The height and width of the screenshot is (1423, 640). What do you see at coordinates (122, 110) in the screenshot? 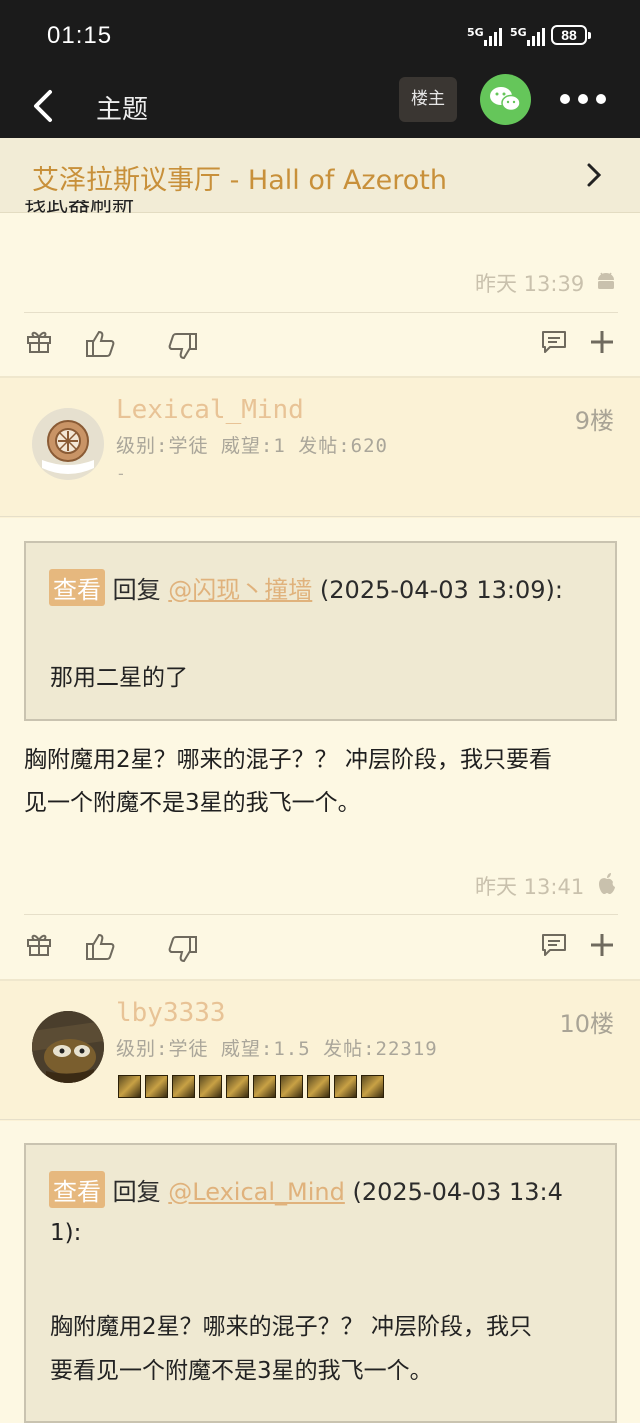
I see `page-title: 主题` at bounding box center [122, 110].